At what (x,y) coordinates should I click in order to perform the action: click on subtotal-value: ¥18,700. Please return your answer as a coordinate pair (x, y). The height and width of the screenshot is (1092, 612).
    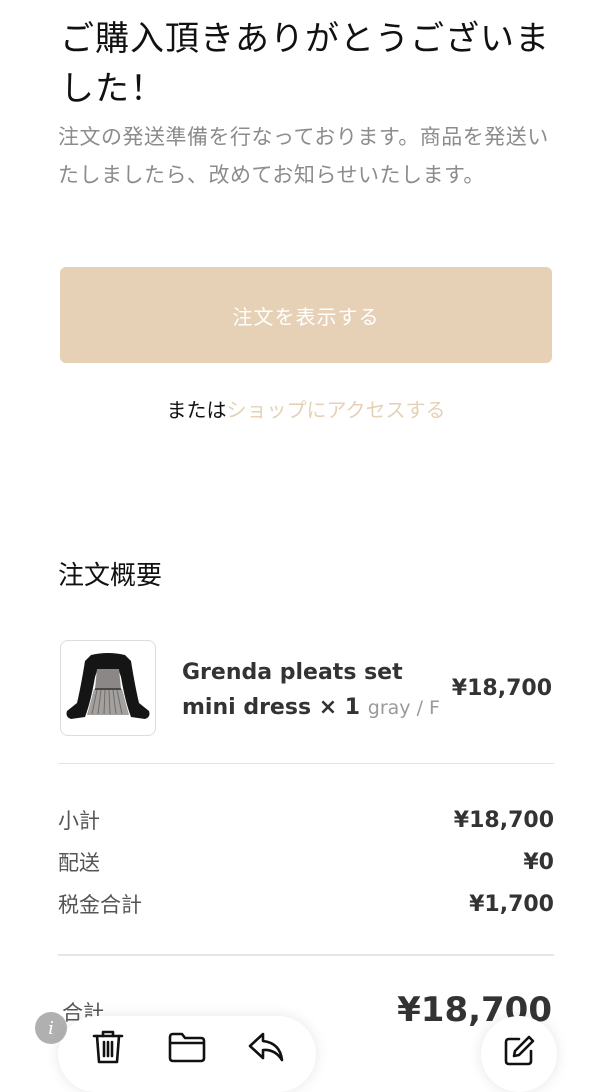
    Looking at the image, I should click on (503, 820).